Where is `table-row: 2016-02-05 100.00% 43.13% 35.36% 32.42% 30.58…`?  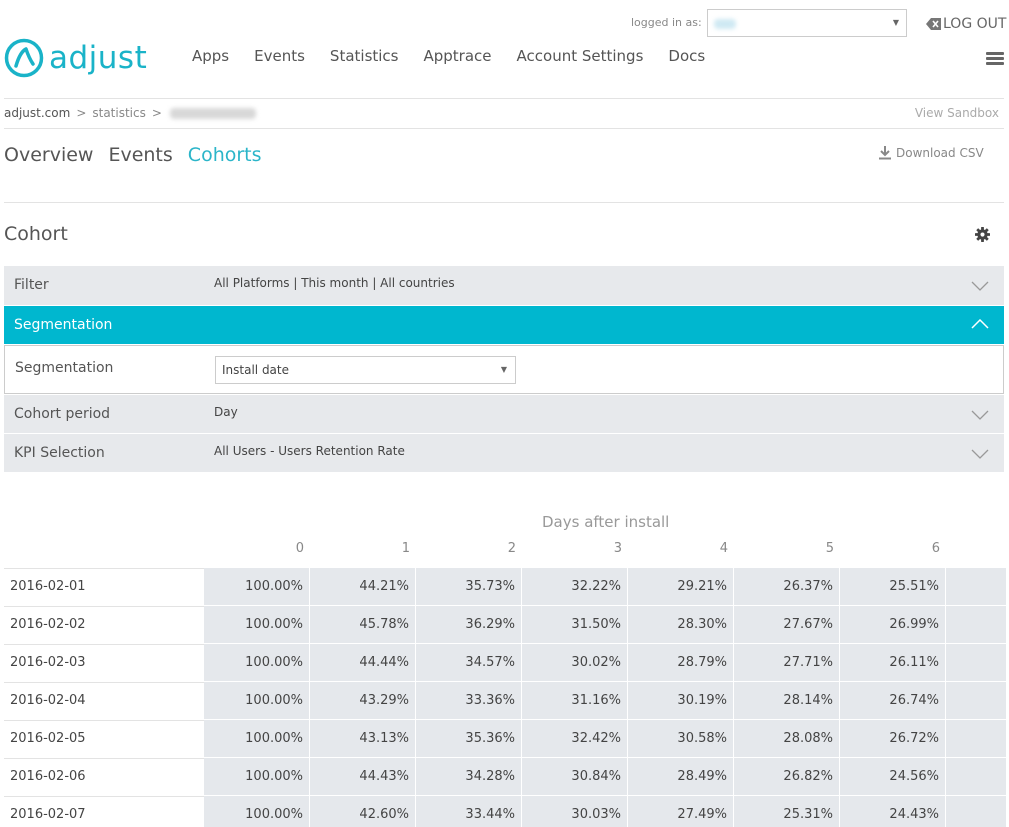
table-row: 2016-02-05 100.00% 43.13% 35.36% 32.42% 30.58… is located at coordinates (506, 739).